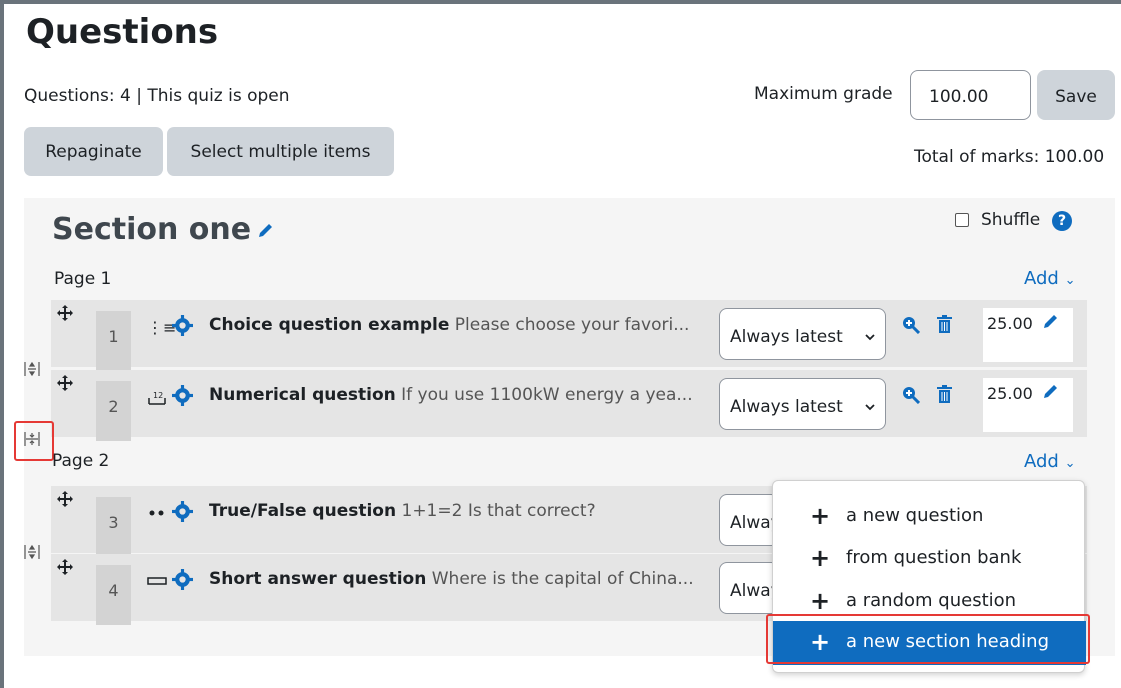  What do you see at coordinates (1076, 95) in the screenshot?
I see `save-button: Save` at bounding box center [1076, 95].